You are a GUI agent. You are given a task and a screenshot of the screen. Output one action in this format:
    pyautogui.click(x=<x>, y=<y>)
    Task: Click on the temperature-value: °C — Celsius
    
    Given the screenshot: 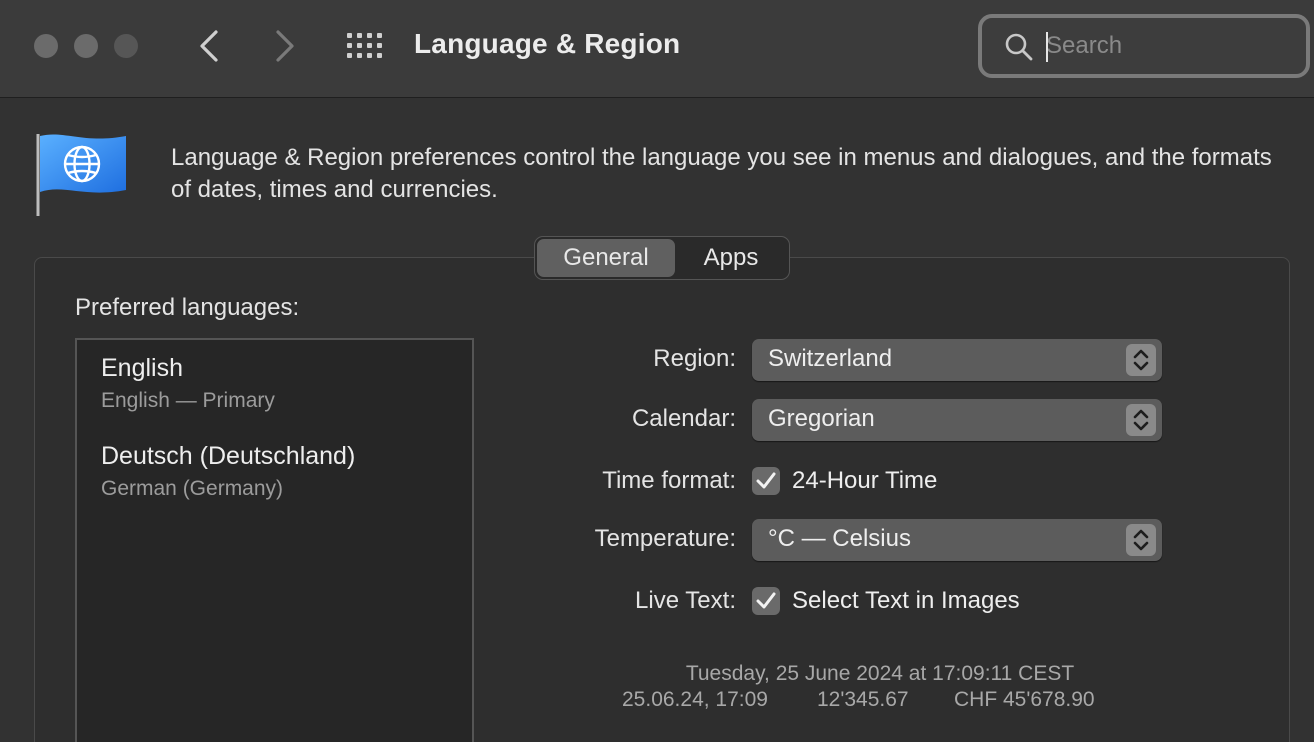 What is the action you would take?
    pyautogui.click(x=839, y=538)
    